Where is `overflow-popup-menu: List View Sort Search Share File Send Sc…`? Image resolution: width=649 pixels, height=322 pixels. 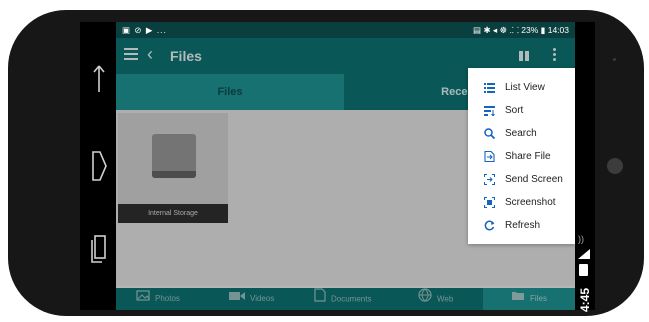
overflow-popup-menu: List View Sort Search Share File Send Sc… is located at coordinates (521, 156).